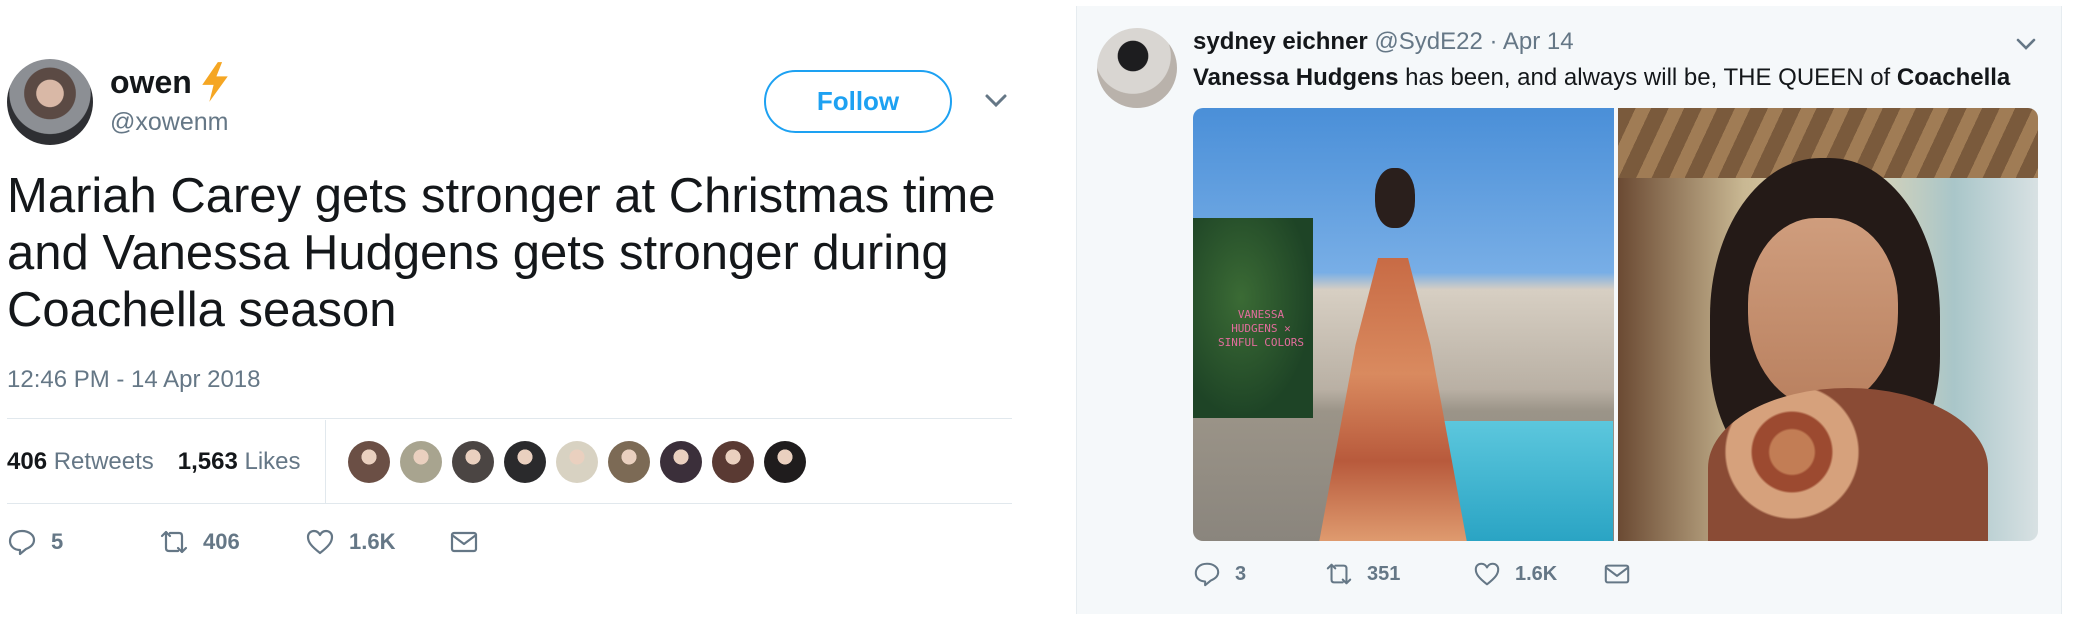 Image resolution: width=2088 pixels, height=620 pixels. I want to click on reply-button: 5, so click(83, 542).